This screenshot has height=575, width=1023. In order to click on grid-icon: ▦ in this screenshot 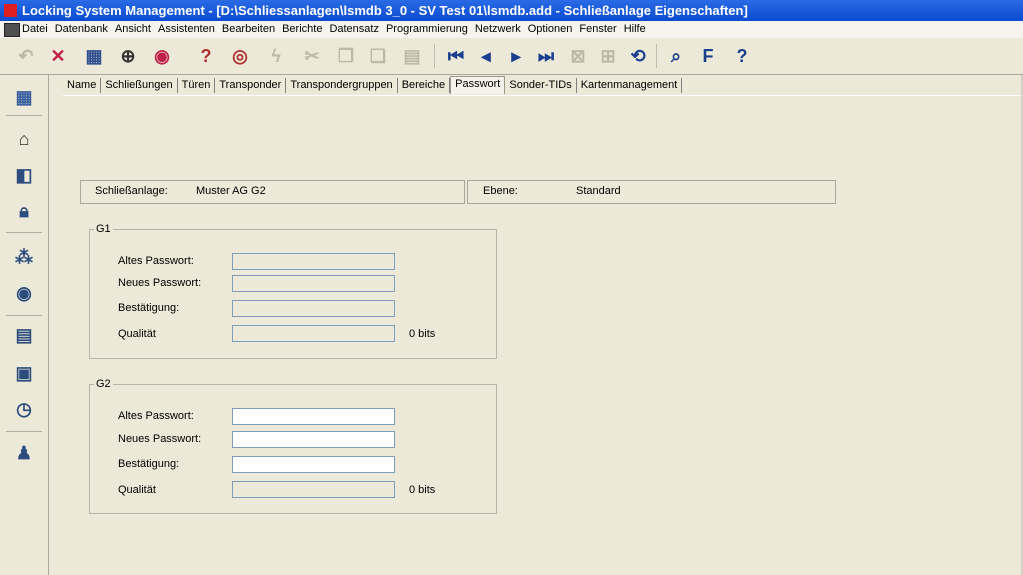, I will do `click(24, 97)`.